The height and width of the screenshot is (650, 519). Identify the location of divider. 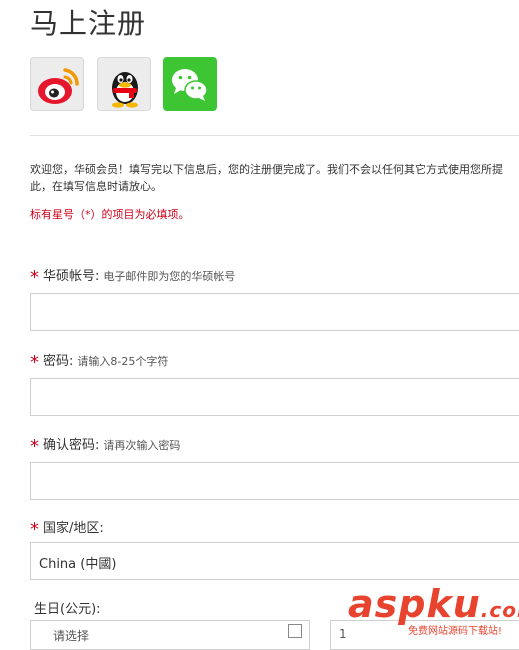
(274, 135).